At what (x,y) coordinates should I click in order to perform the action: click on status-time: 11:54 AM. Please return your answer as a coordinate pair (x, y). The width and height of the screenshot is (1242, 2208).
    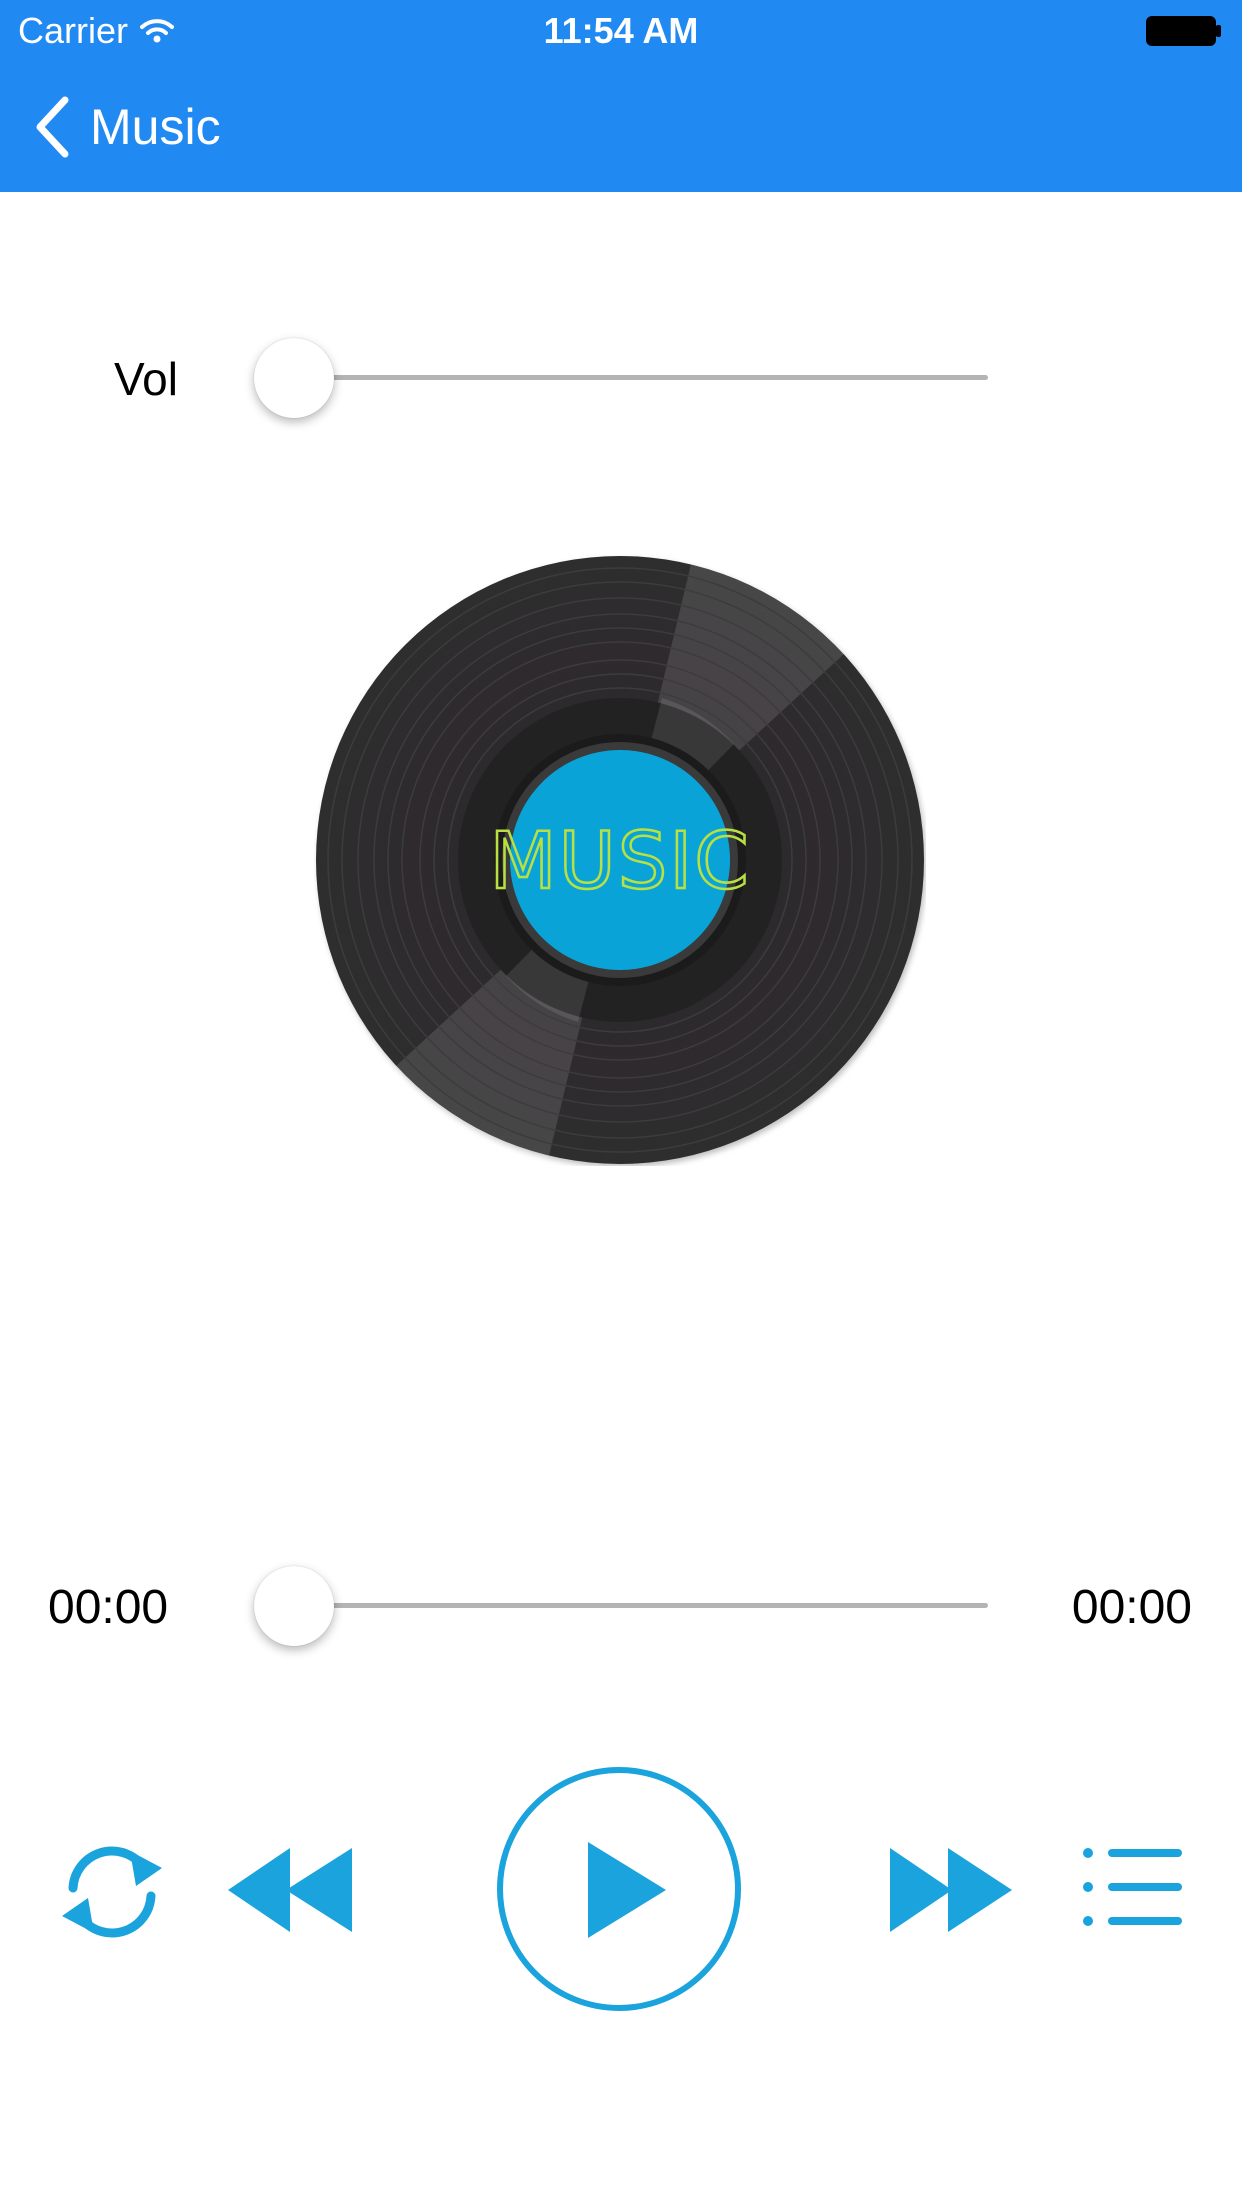
    Looking at the image, I should click on (621, 30).